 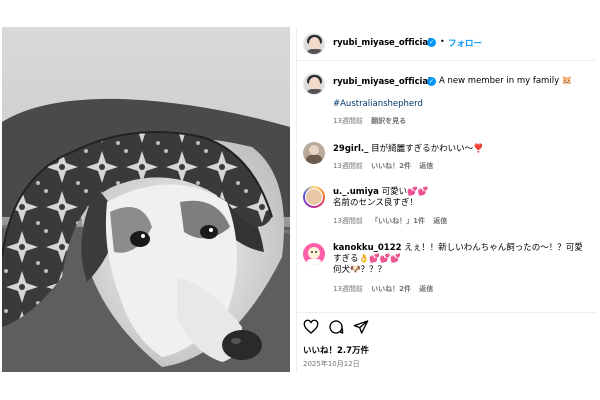 What do you see at coordinates (336, 350) in the screenshot?
I see `like-count: いいね！2.7万件` at bounding box center [336, 350].